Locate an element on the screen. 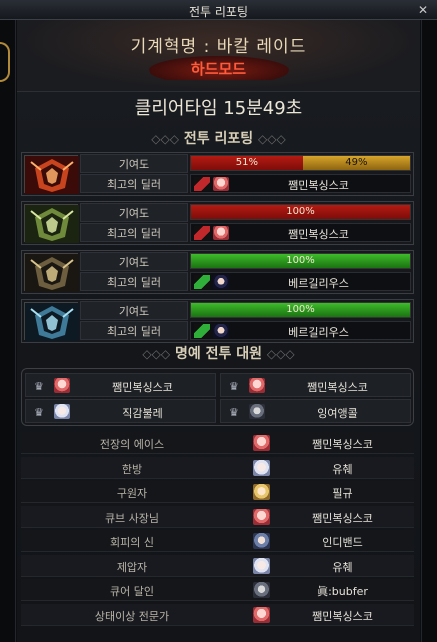 The width and height of the screenshot is (437, 642). award-row: 상태이상 전문가 쨈민복싱스코 is located at coordinates (217, 614).